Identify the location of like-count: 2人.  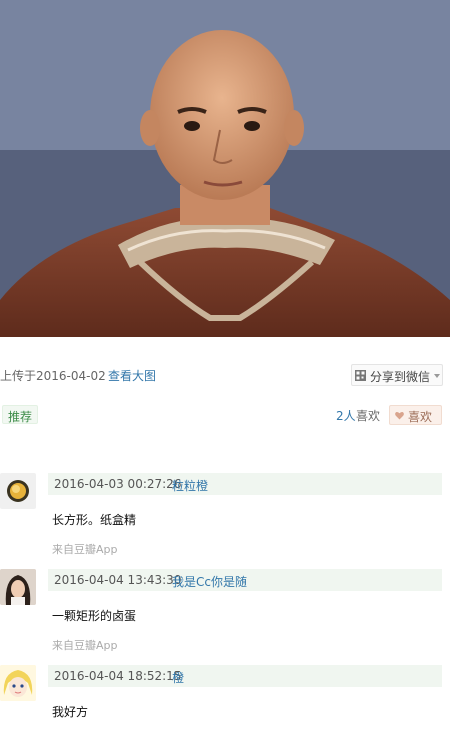
(346, 415).